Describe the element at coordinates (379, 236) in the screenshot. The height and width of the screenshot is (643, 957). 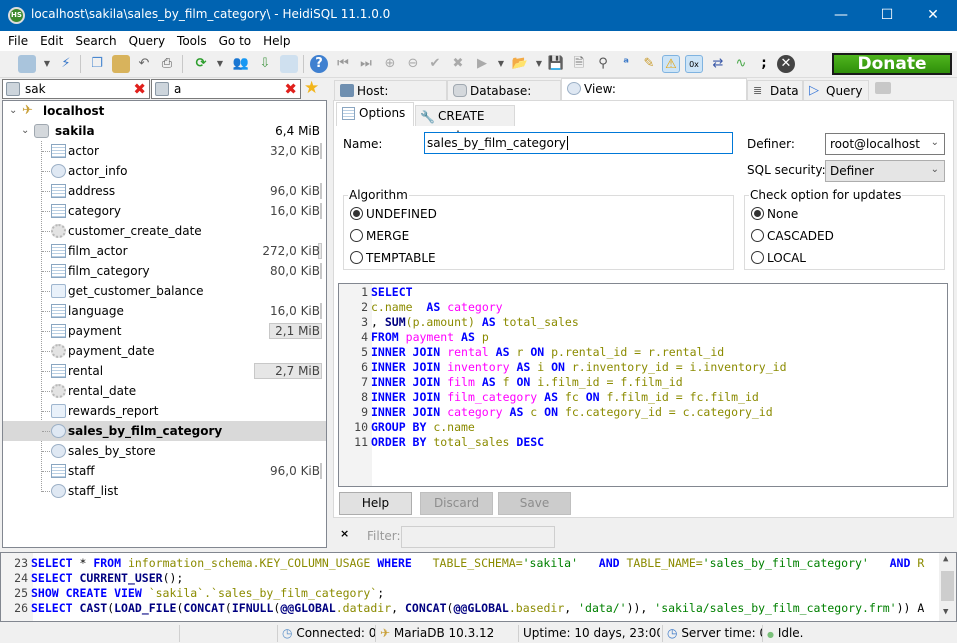
I see `radio-merge: MERGE` at that location.